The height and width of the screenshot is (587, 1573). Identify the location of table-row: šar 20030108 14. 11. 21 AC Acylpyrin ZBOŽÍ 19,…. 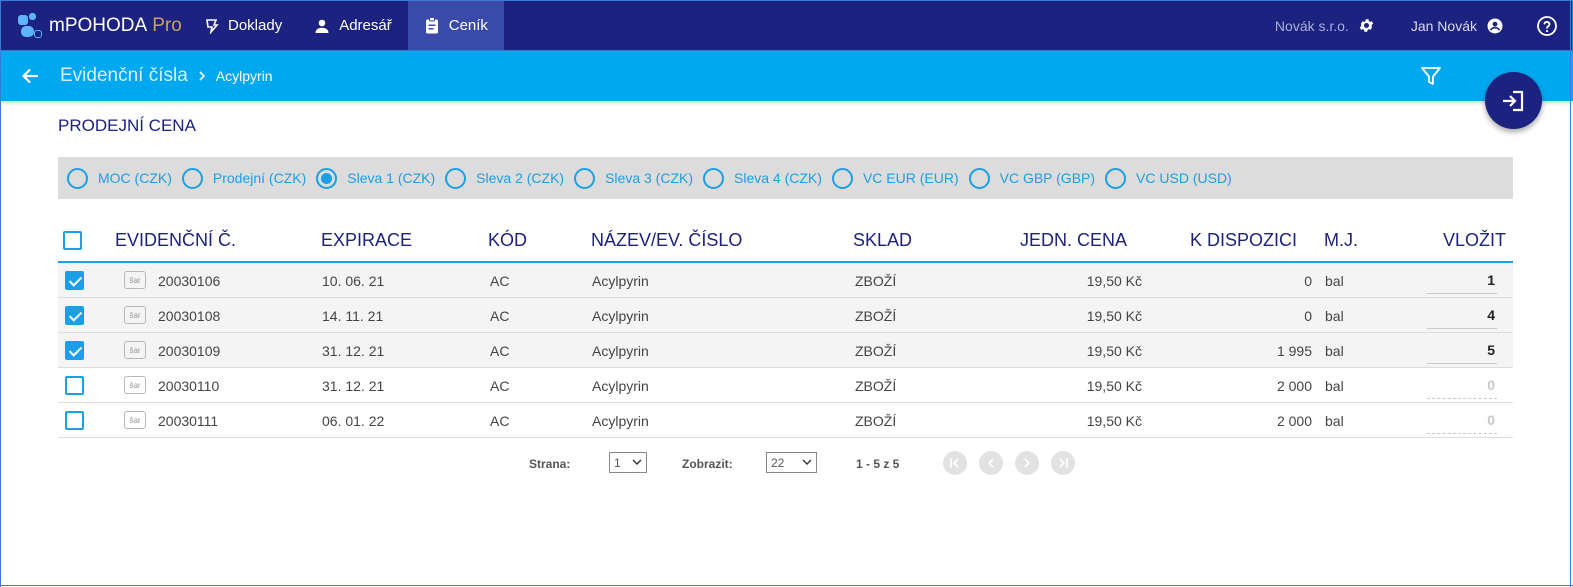
(785, 315).